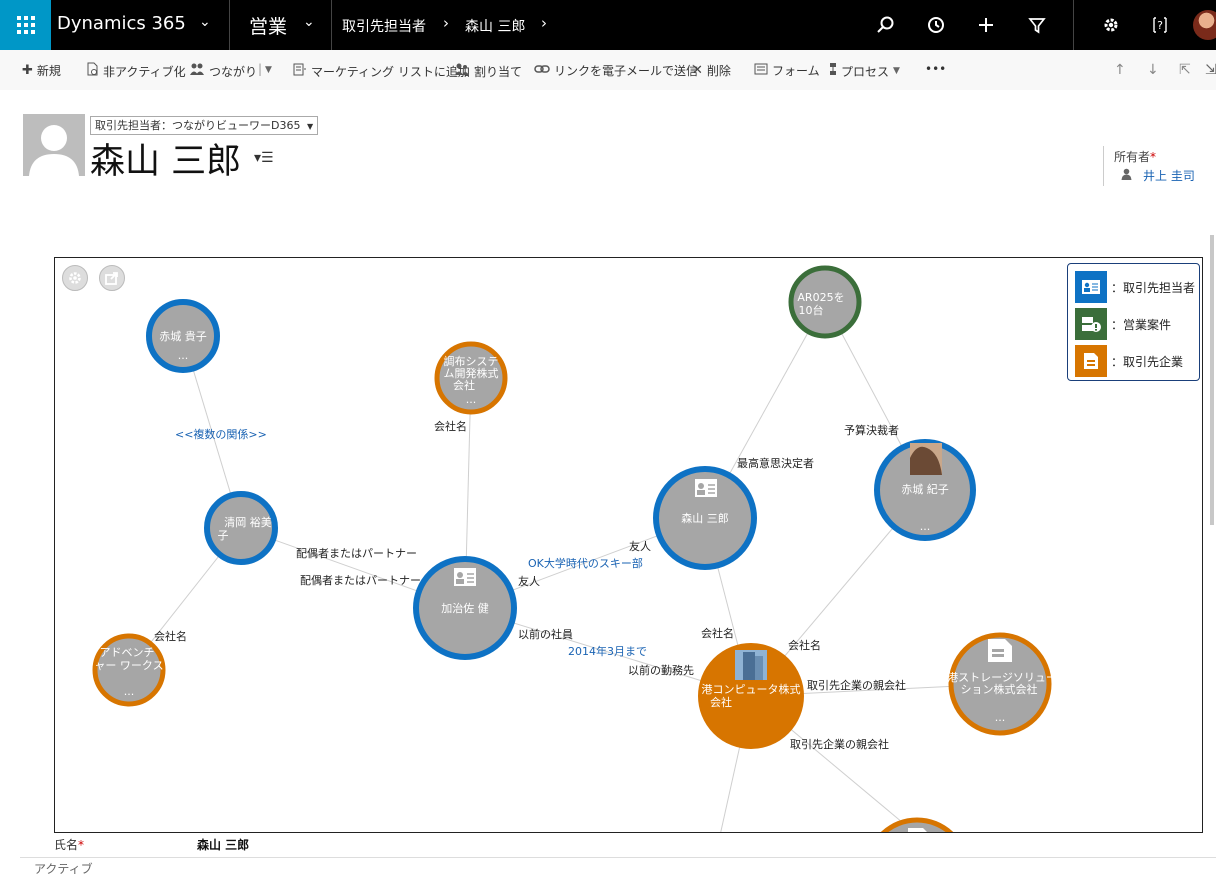 This screenshot has width=1216, height=877. I want to click on assign-button: 割り当て, so click(488, 71).